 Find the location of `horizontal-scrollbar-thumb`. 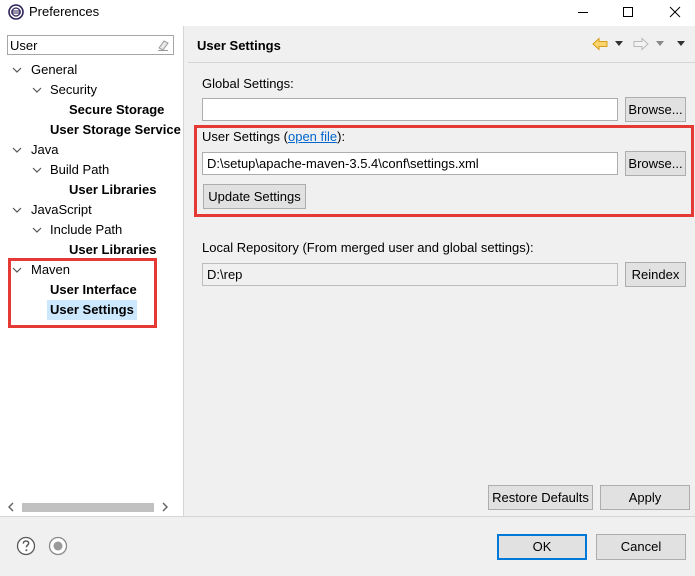

horizontal-scrollbar-thumb is located at coordinates (88, 507).